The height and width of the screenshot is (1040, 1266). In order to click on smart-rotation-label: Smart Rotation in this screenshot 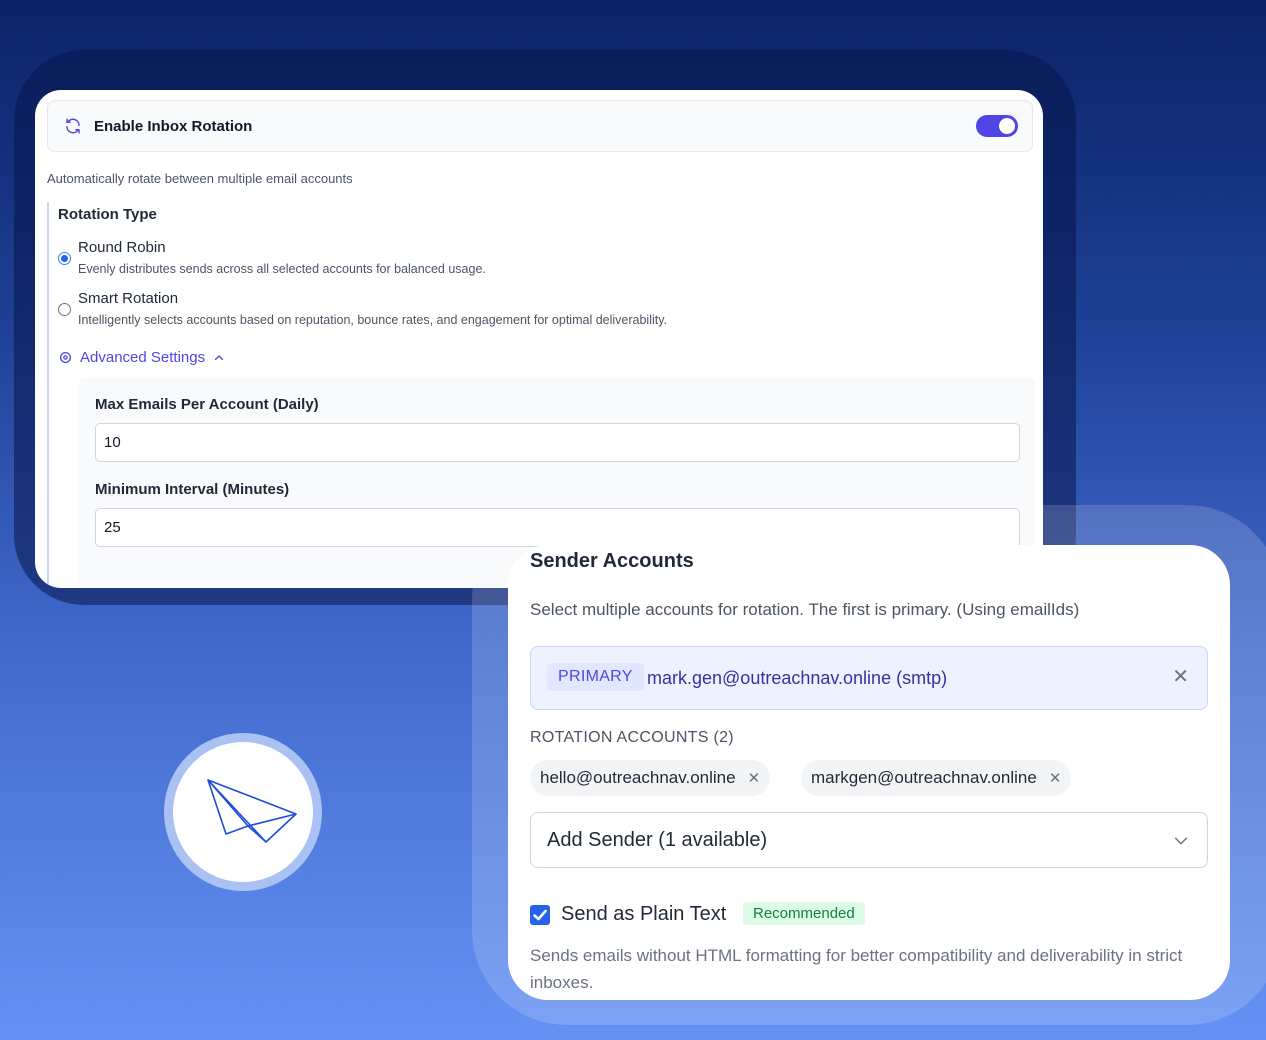, I will do `click(128, 298)`.